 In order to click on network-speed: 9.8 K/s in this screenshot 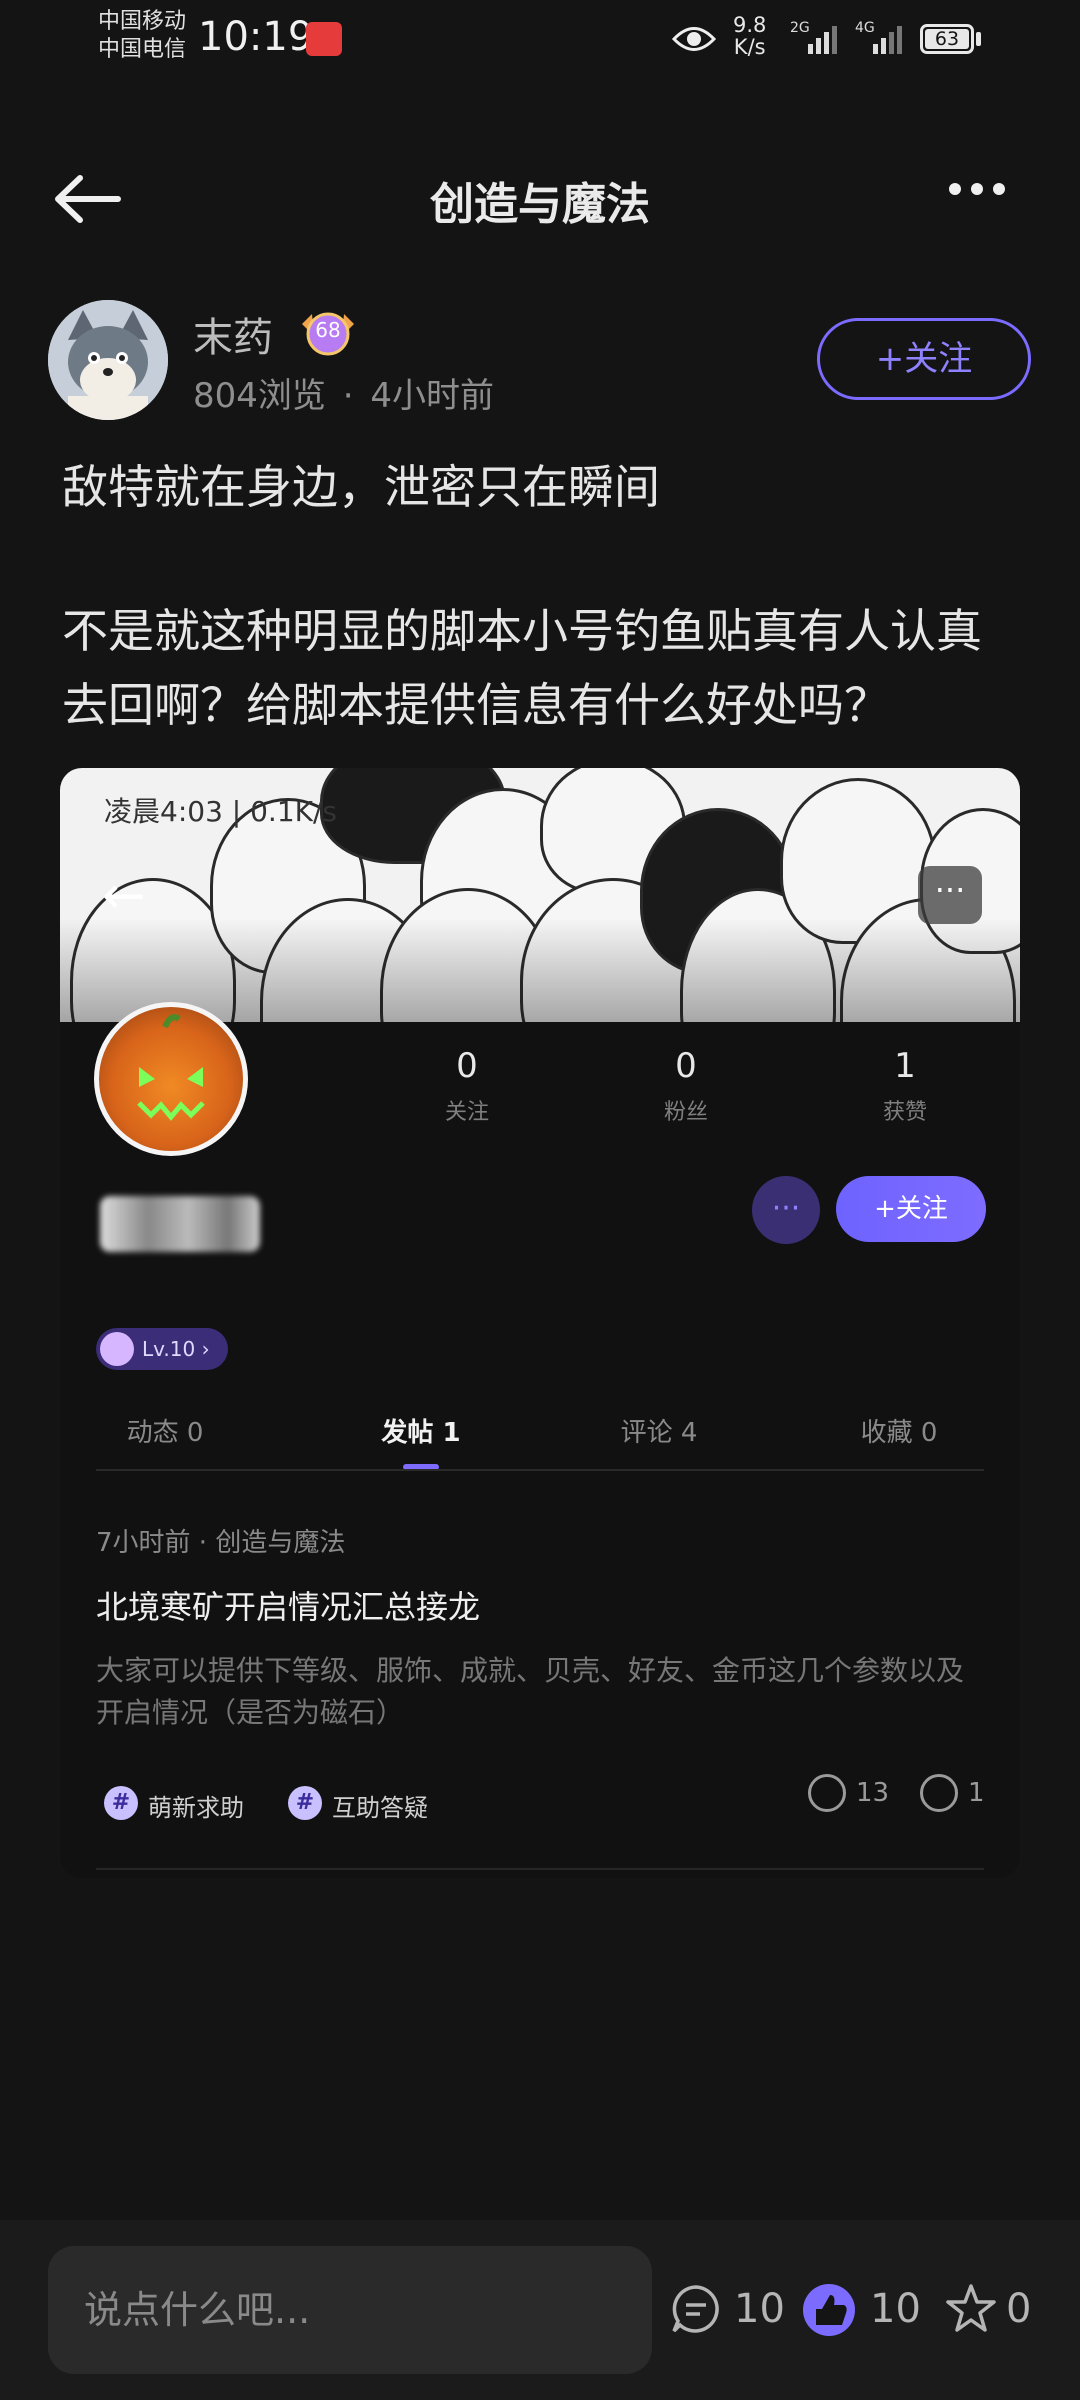, I will do `click(749, 36)`.